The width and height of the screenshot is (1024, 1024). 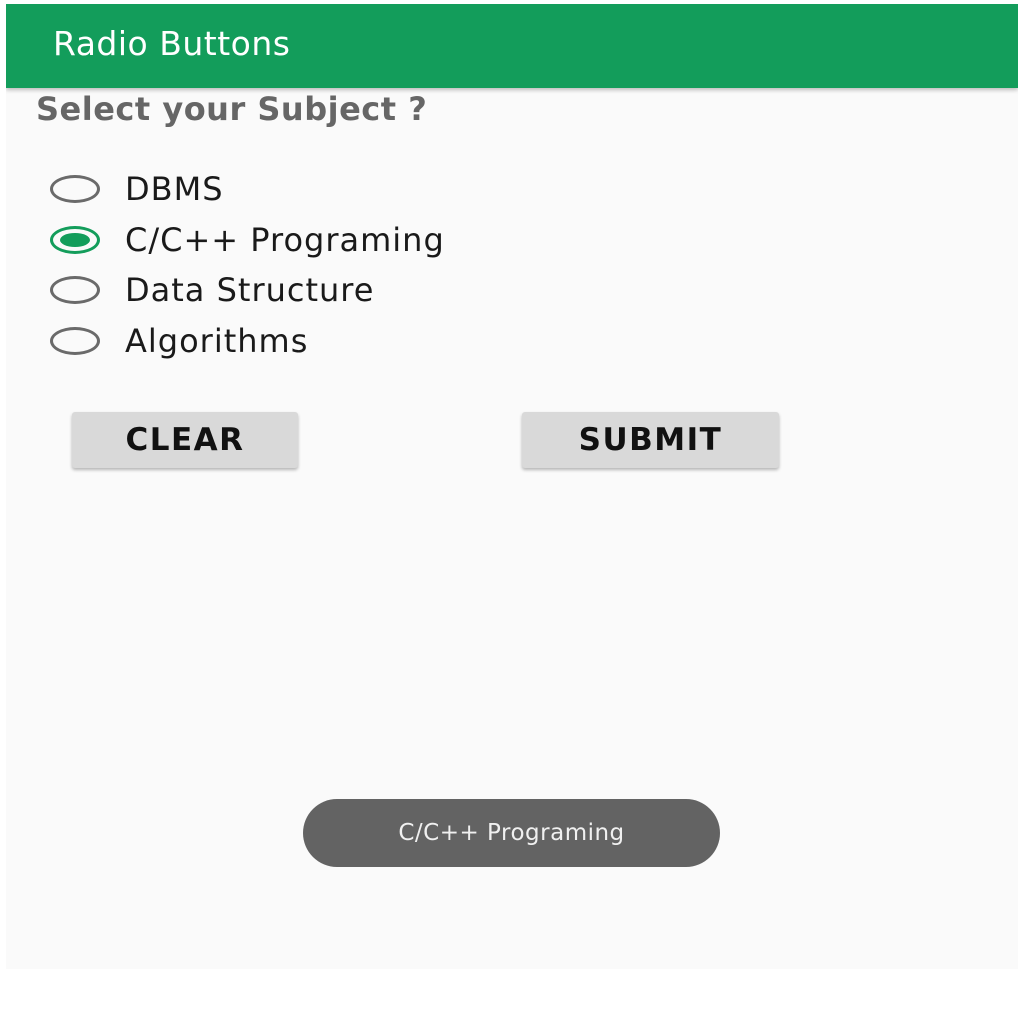 What do you see at coordinates (400, 341) in the screenshot?
I see `radio-option-algorithms: Algorithms` at bounding box center [400, 341].